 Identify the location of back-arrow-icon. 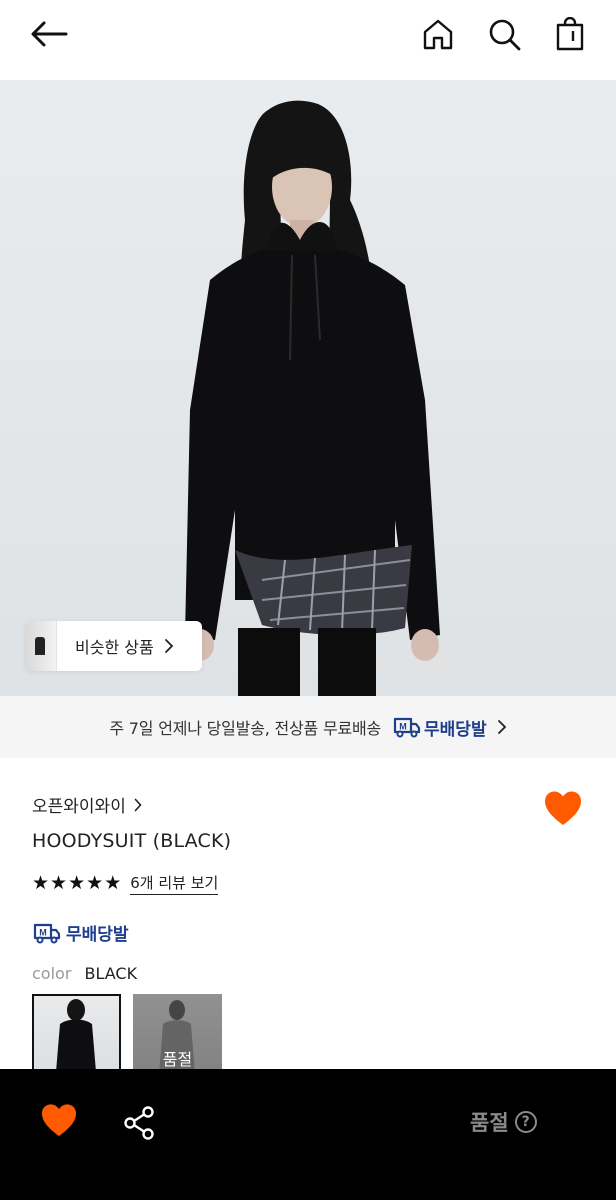
(49, 34).